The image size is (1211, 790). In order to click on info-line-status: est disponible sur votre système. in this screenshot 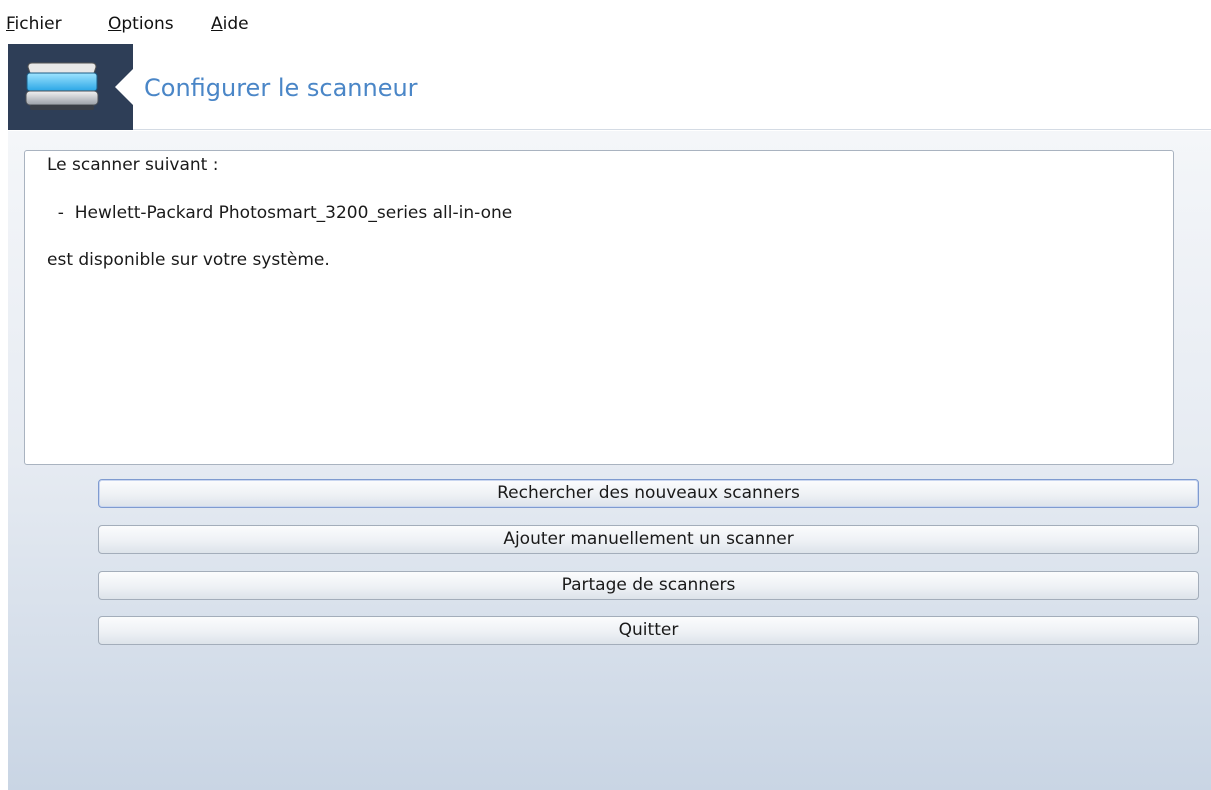, I will do `click(188, 260)`.